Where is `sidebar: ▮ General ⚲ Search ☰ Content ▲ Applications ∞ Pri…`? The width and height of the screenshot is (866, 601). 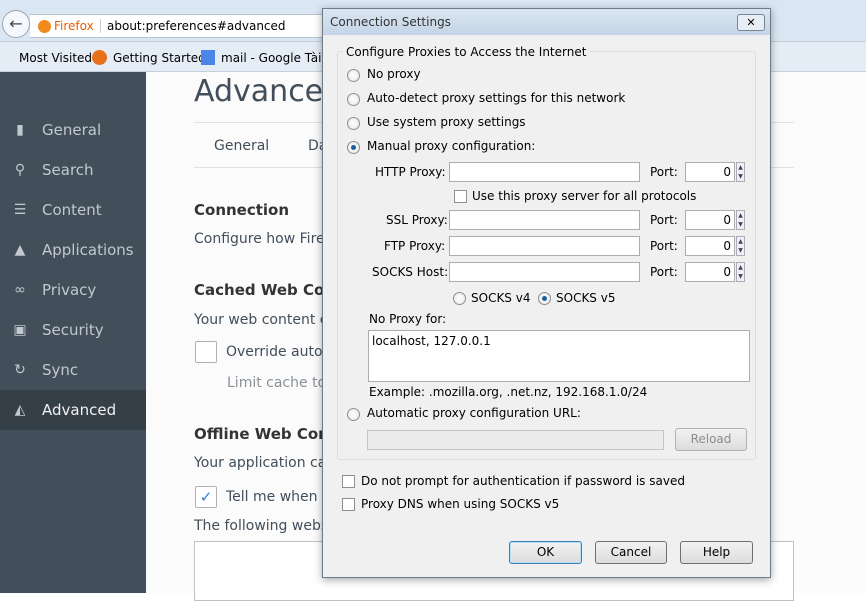 sidebar: ▮ General ⚲ Search ☰ Content ▲ Applications ∞ Pri… is located at coordinates (73, 332).